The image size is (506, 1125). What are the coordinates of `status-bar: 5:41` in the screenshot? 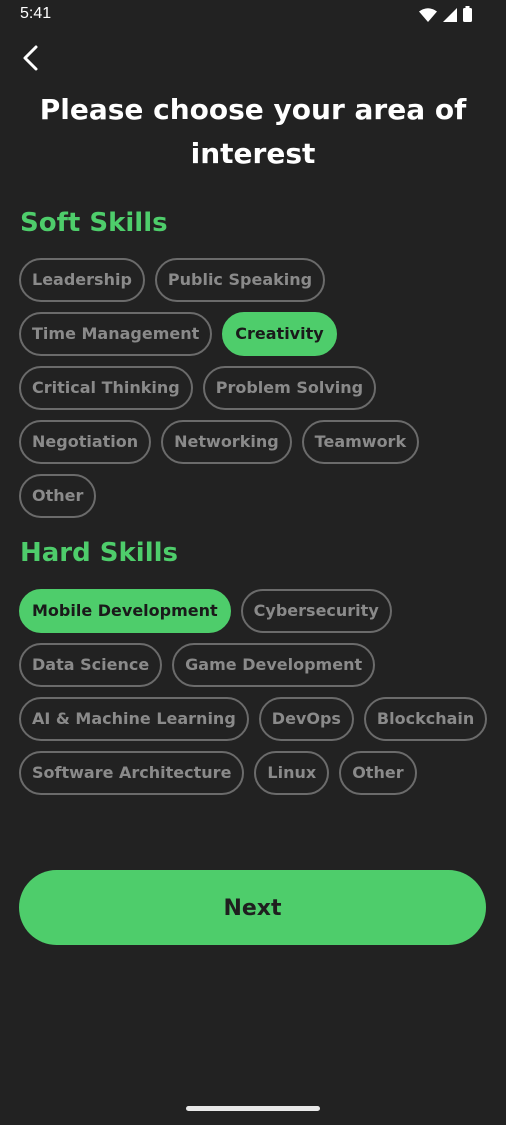 It's located at (253, 15).